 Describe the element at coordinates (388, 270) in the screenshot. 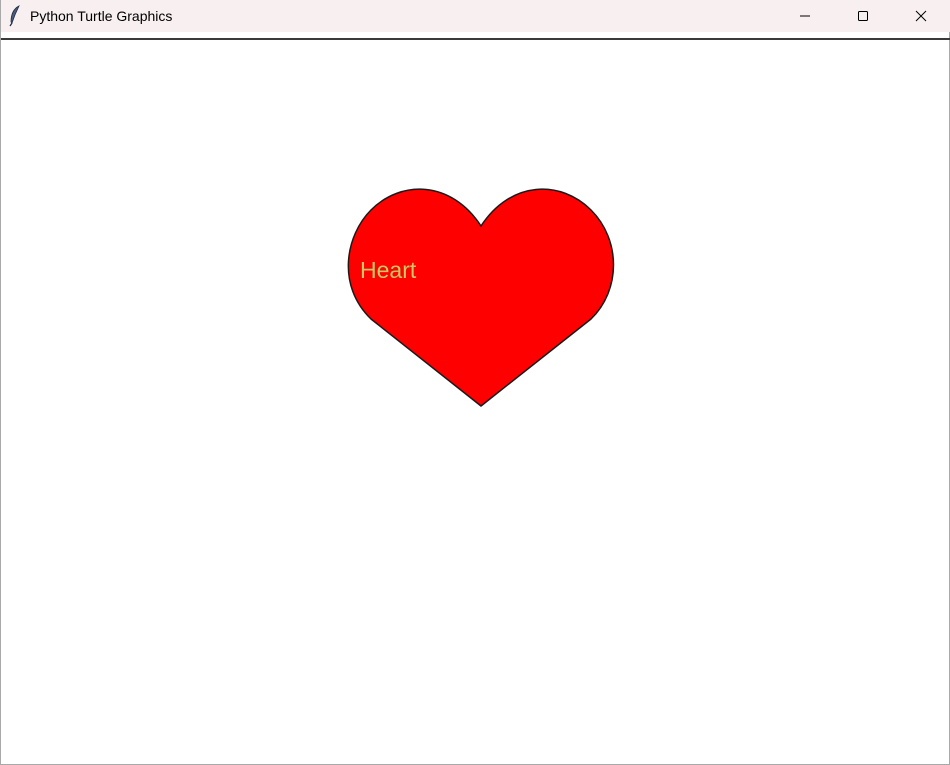

I see `heart-label: Heart` at that location.